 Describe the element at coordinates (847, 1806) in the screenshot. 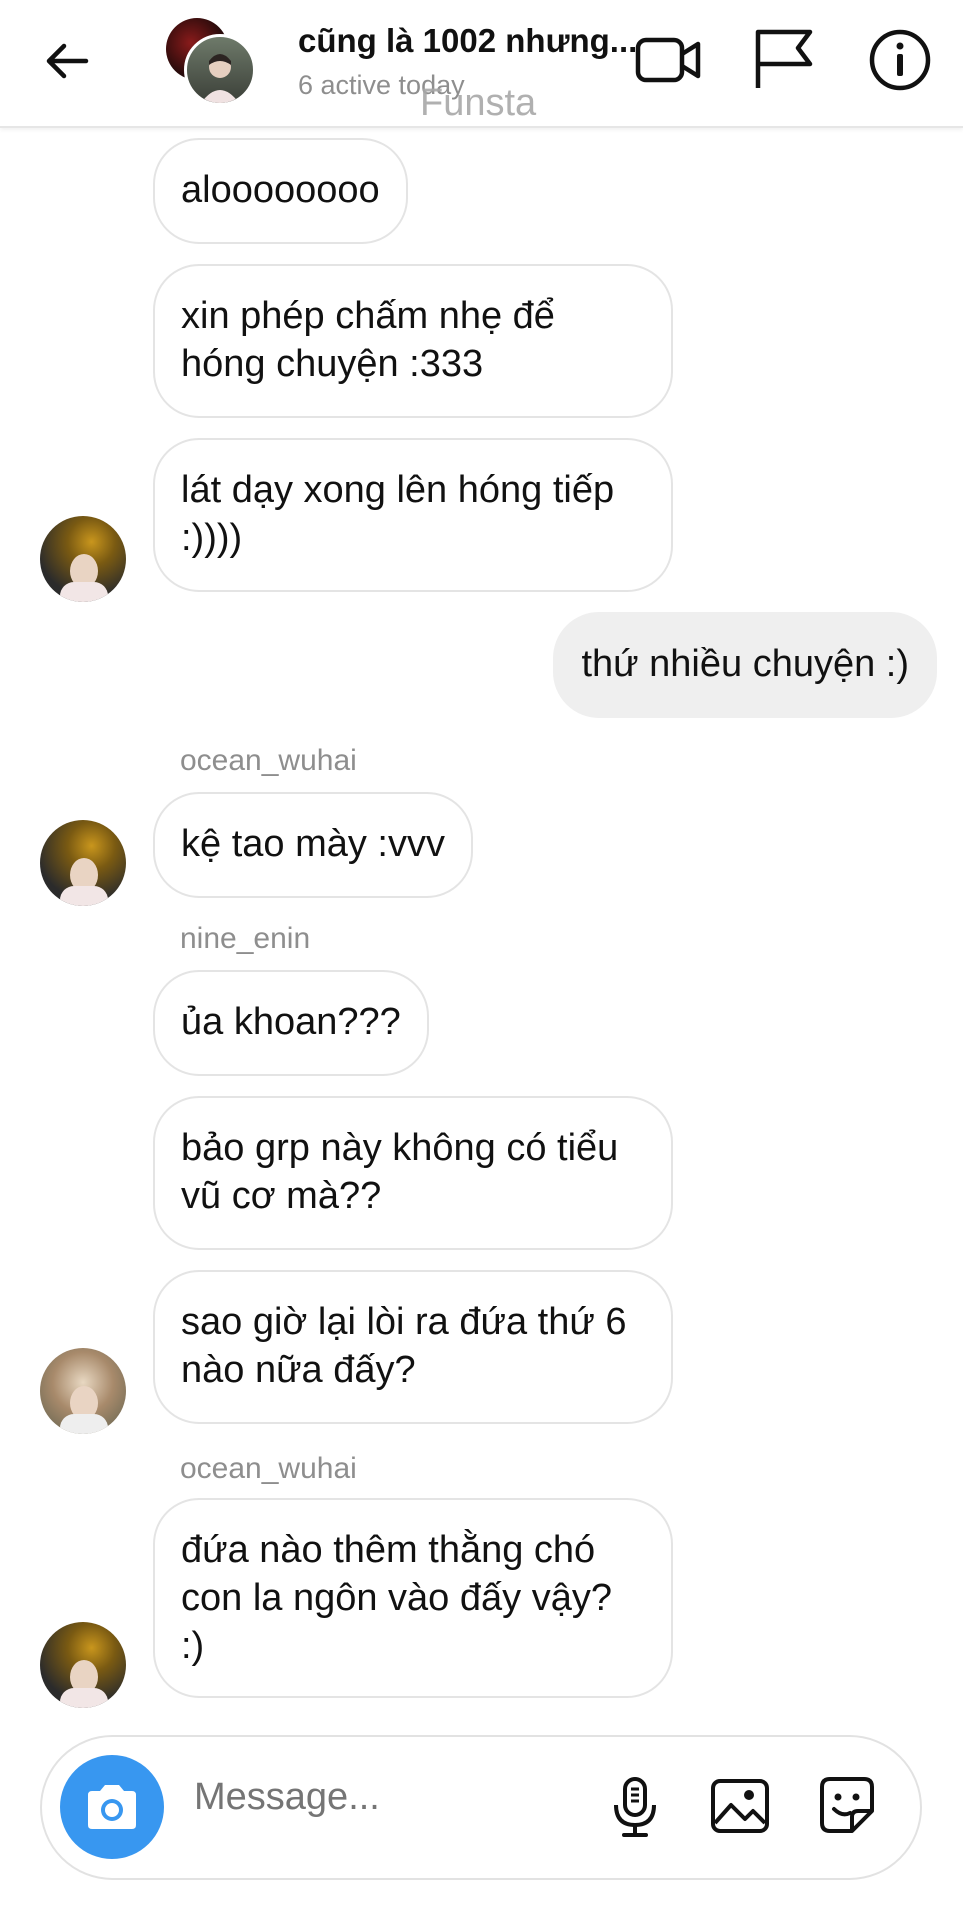

I see `sticker-icon` at that location.